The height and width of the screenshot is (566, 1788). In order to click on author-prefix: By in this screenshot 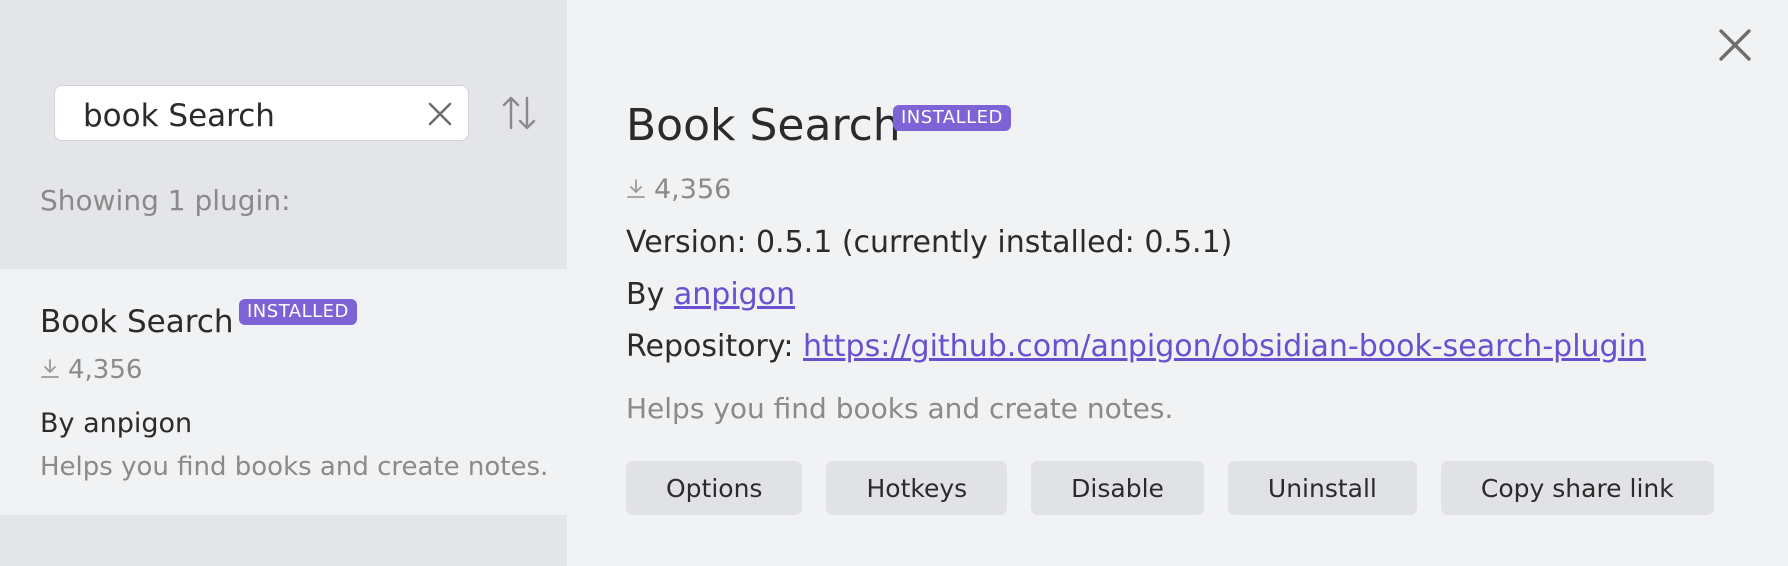, I will do `click(645, 294)`.